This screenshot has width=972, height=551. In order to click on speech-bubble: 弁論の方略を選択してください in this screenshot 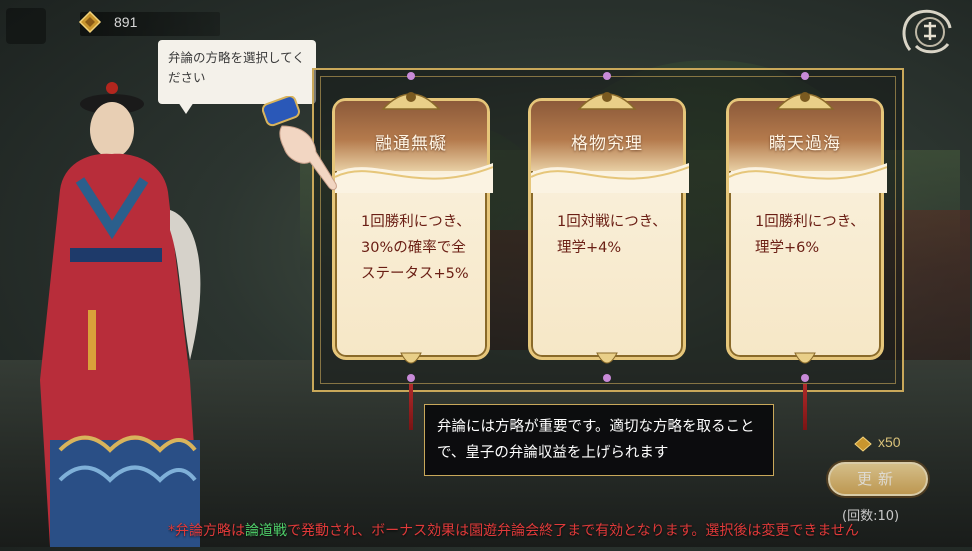, I will do `click(237, 72)`.